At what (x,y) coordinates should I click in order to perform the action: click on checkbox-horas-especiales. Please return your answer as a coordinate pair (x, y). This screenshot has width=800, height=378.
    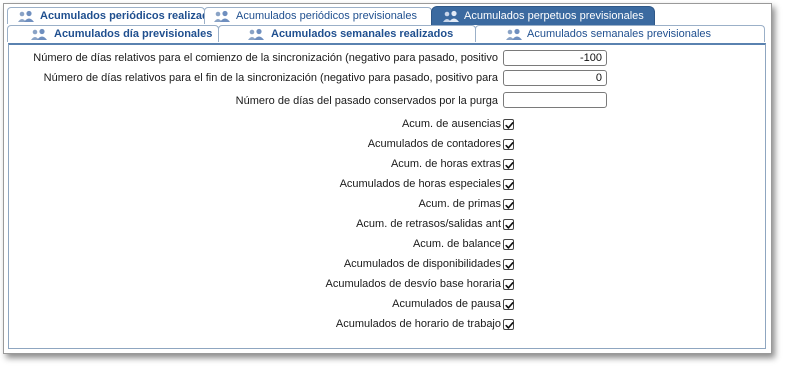
    Looking at the image, I should click on (508, 184).